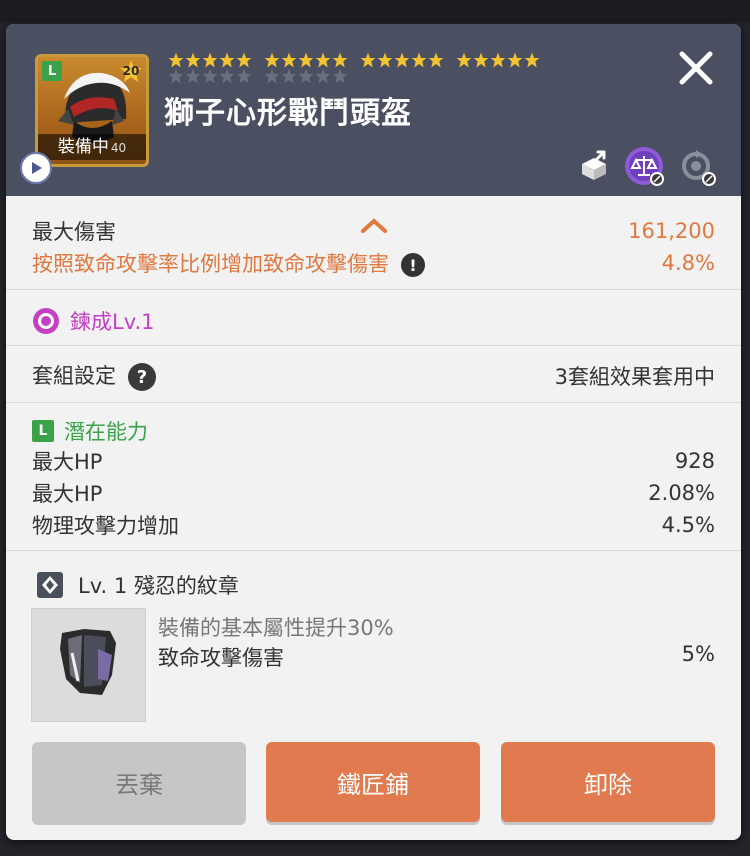 The width and height of the screenshot is (750, 856). I want to click on blacksmith-button: 鐵匠鋪, so click(373, 782).